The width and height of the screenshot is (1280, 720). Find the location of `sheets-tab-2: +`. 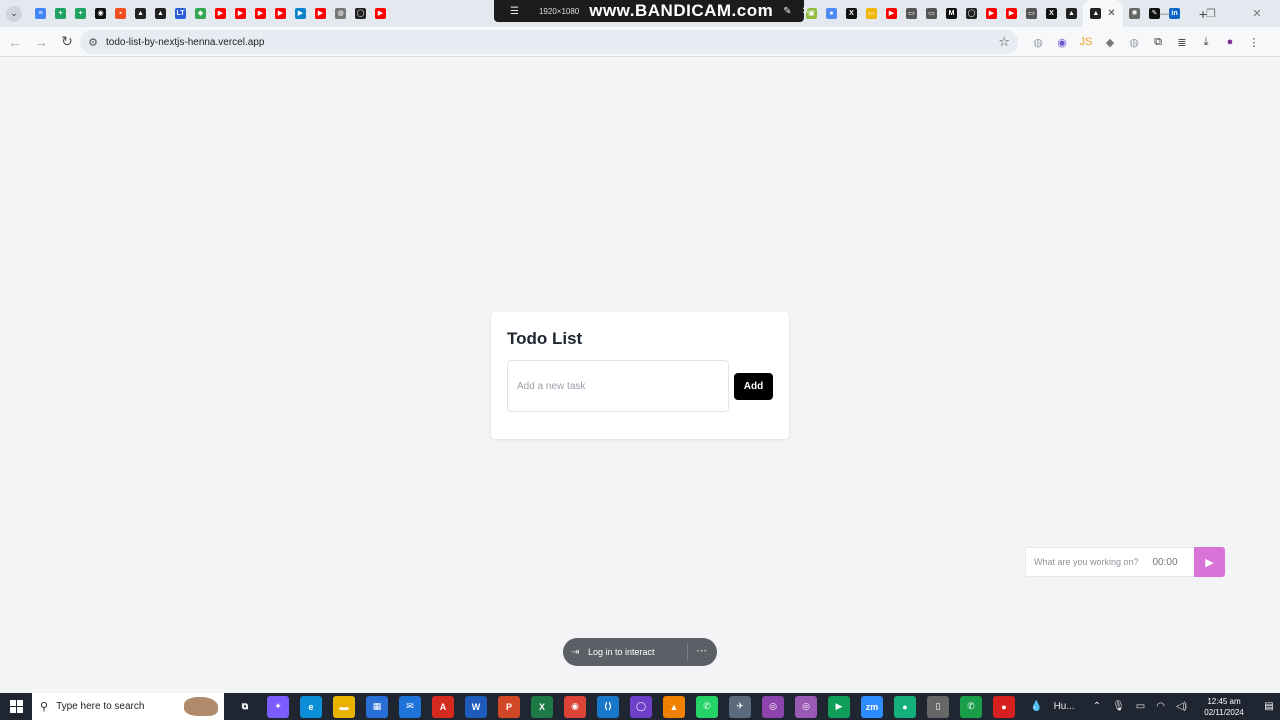

sheets-tab-2: + is located at coordinates (80, 13).